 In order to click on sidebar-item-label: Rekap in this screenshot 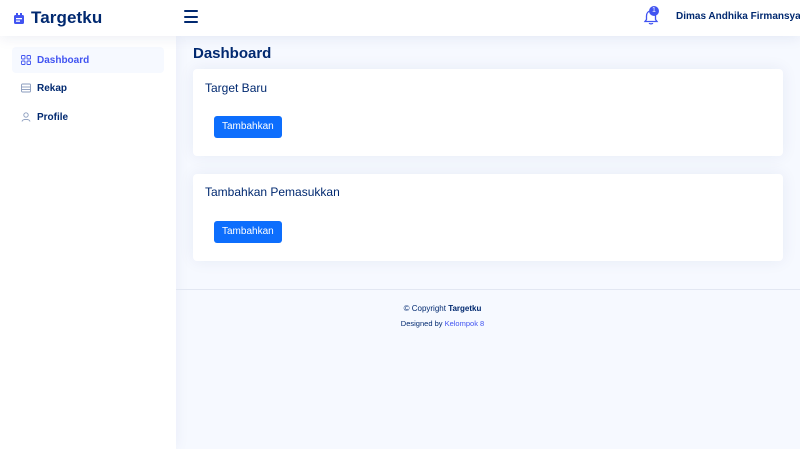, I will do `click(52, 88)`.